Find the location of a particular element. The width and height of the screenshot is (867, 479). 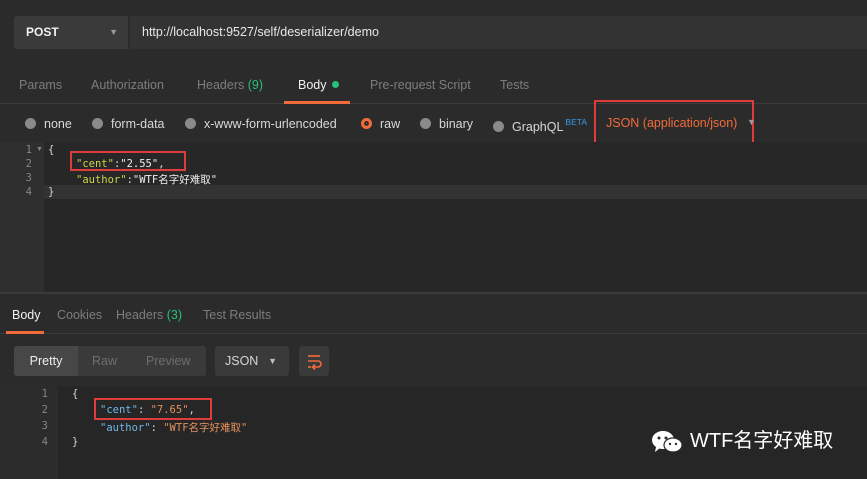

tab-headers-count: (3) is located at coordinates (174, 315).